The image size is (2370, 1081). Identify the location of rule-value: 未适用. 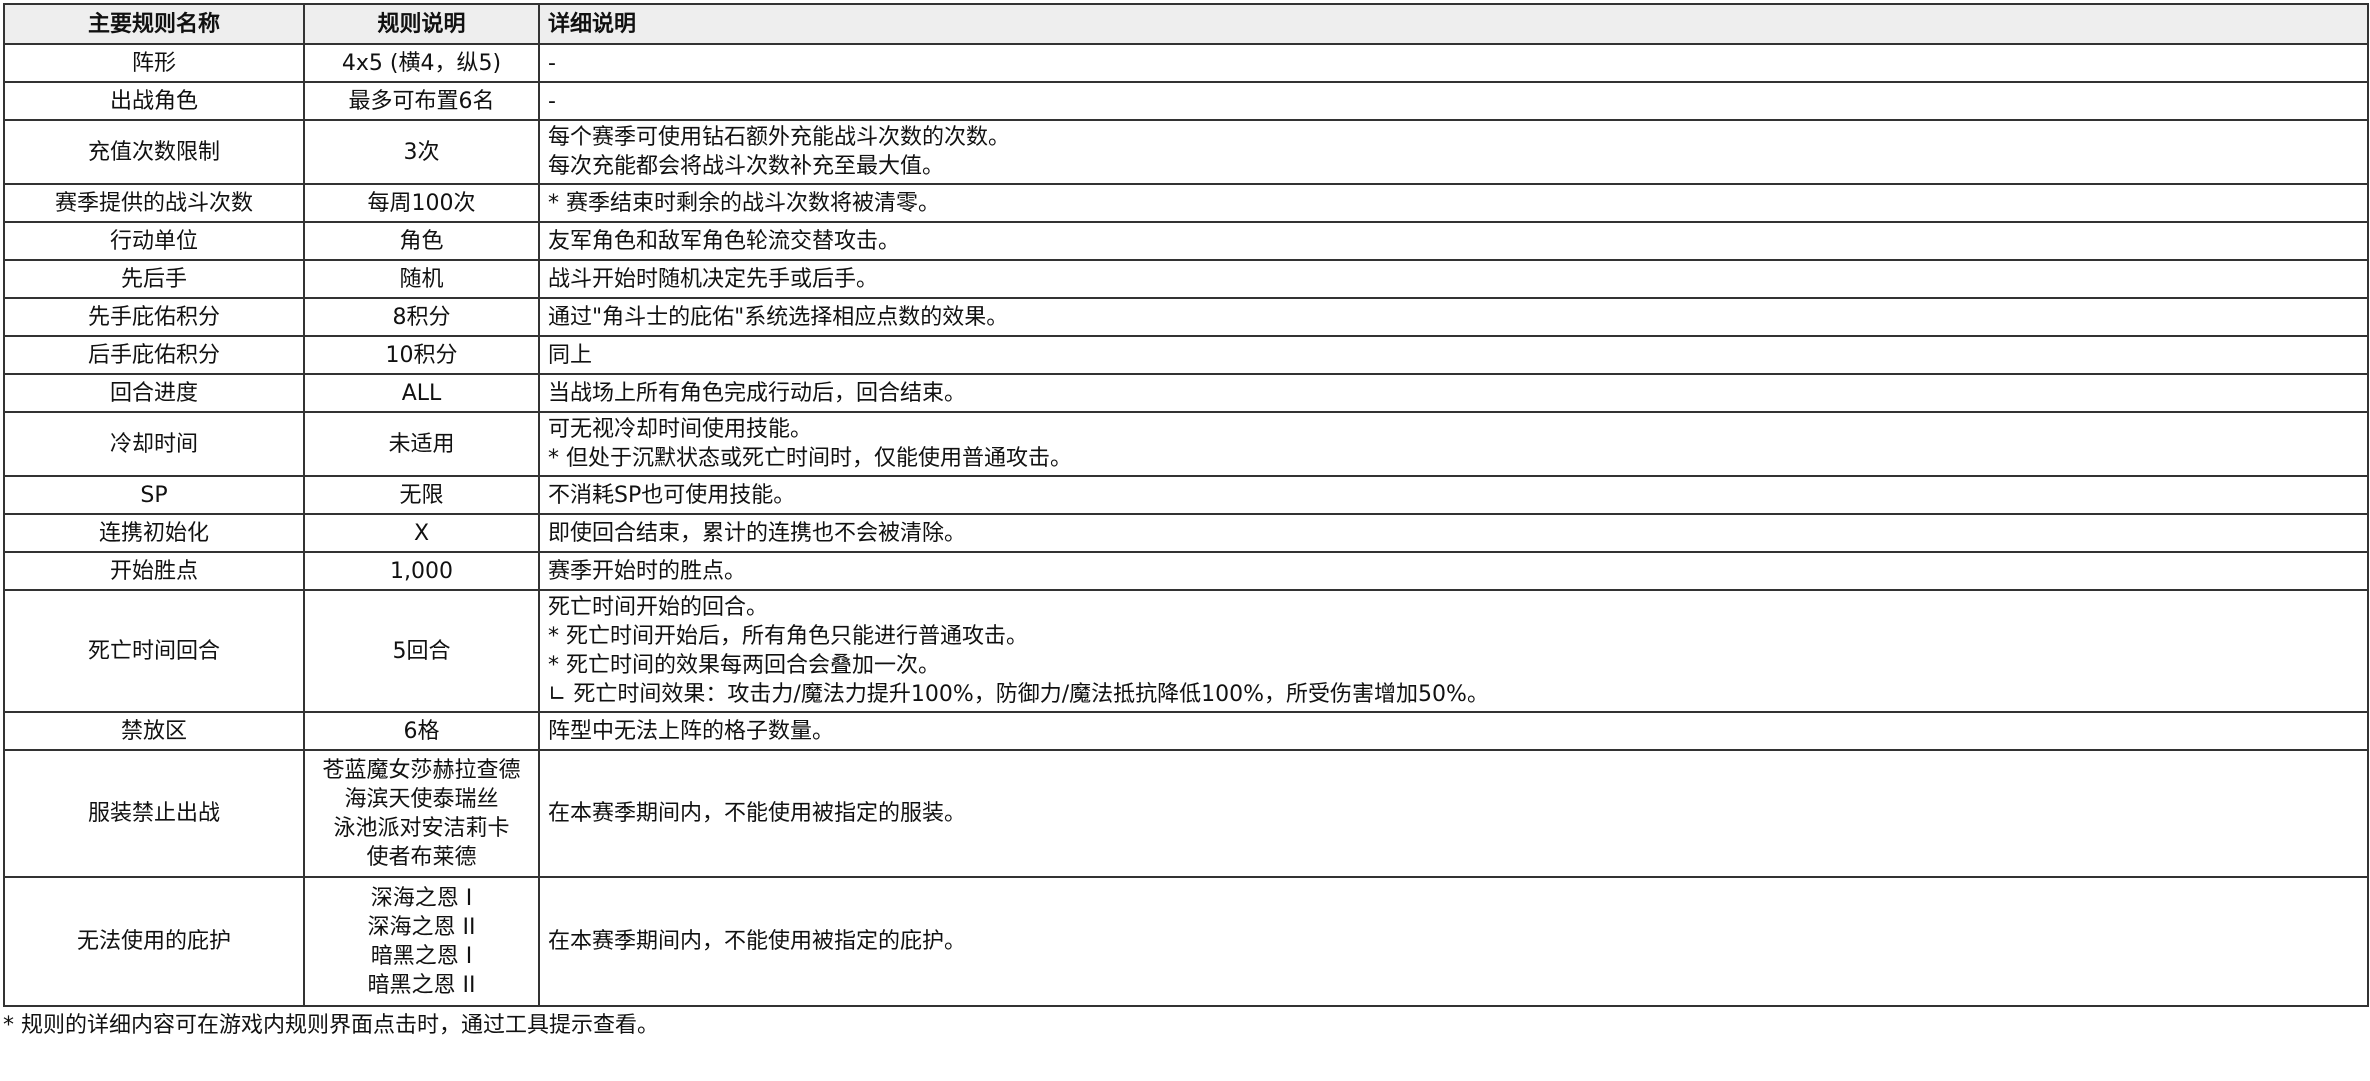
(421, 444).